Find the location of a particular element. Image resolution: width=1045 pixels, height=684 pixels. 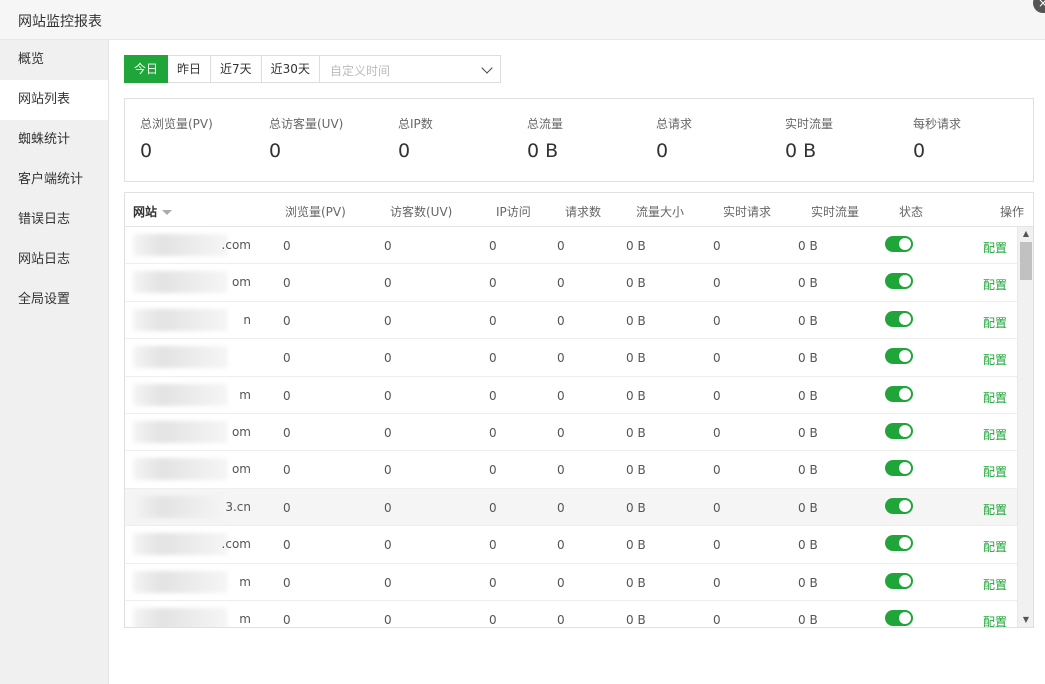

site-name: 3.cn is located at coordinates (188, 507).